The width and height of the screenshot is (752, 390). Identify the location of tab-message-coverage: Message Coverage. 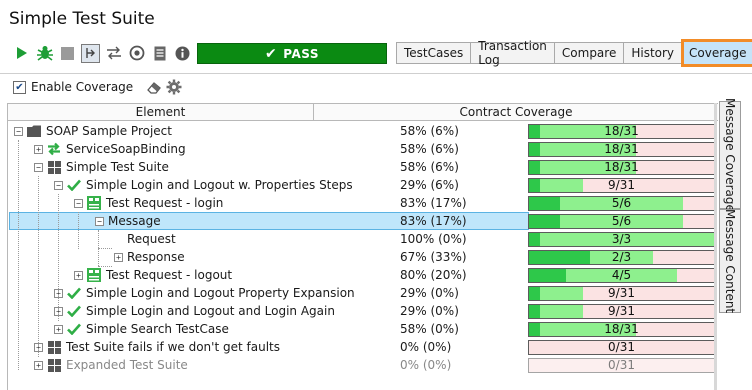
(730, 155).